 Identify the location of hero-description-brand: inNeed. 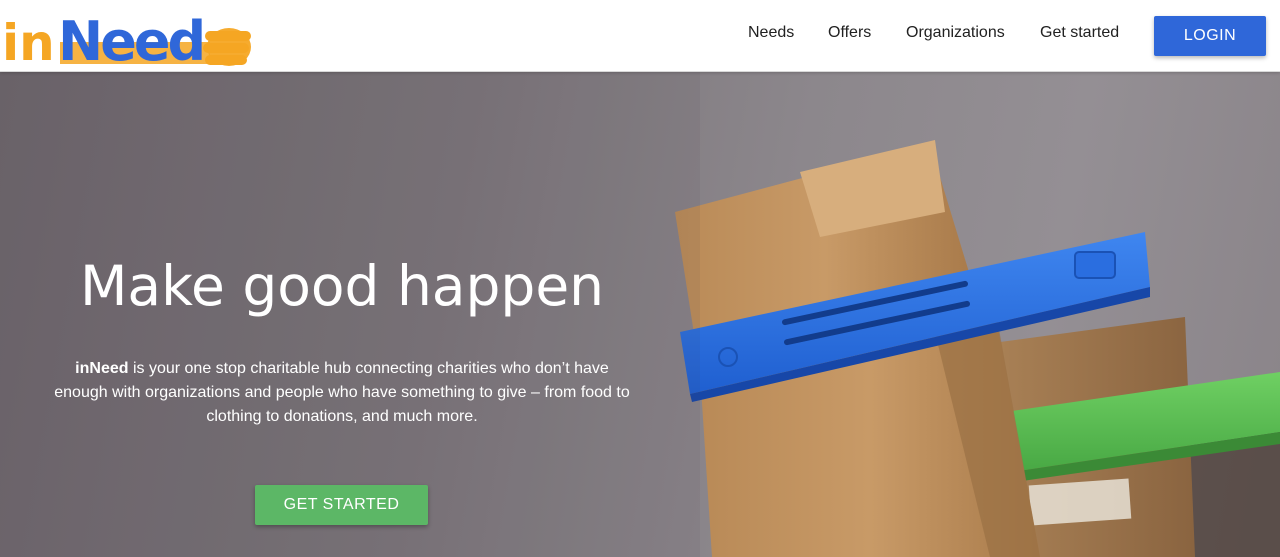
(102, 368).